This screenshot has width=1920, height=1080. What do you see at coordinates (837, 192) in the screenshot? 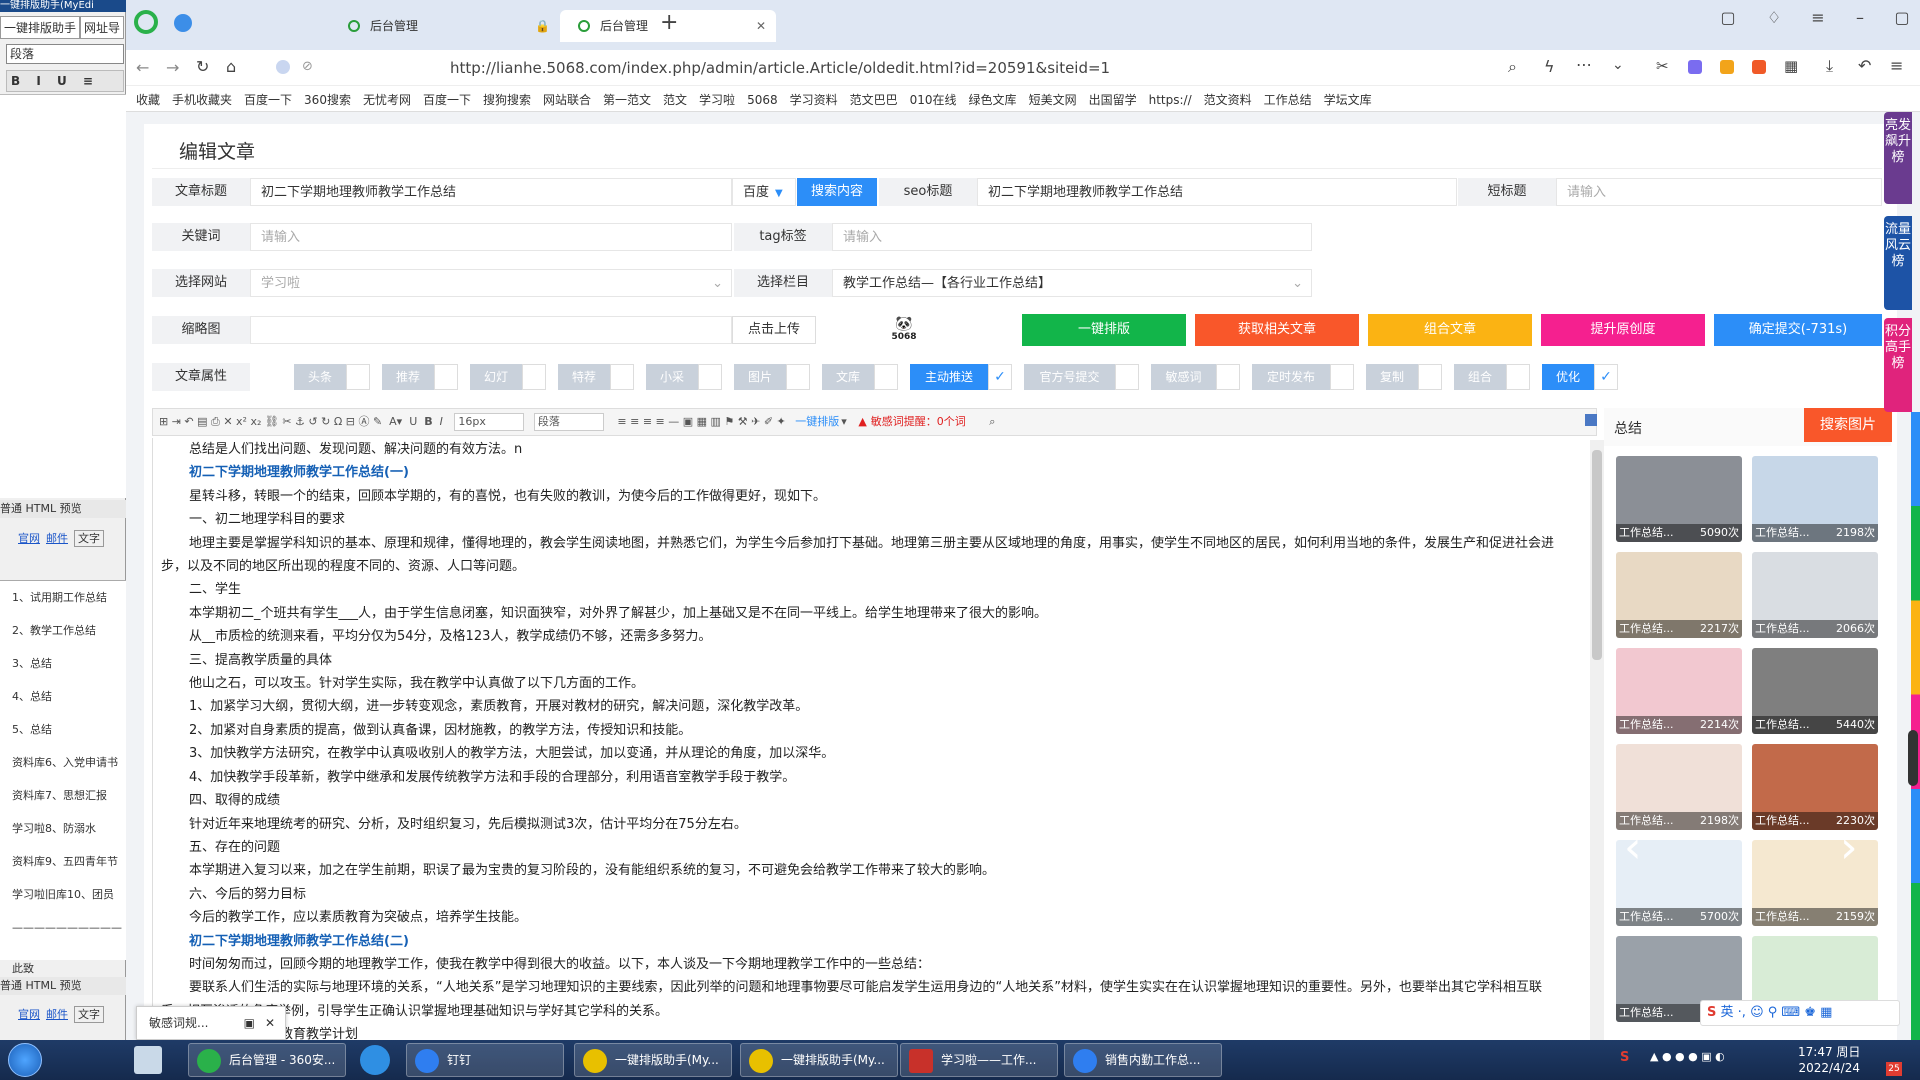
I see `search-content-button: 搜索内容` at bounding box center [837, 192].